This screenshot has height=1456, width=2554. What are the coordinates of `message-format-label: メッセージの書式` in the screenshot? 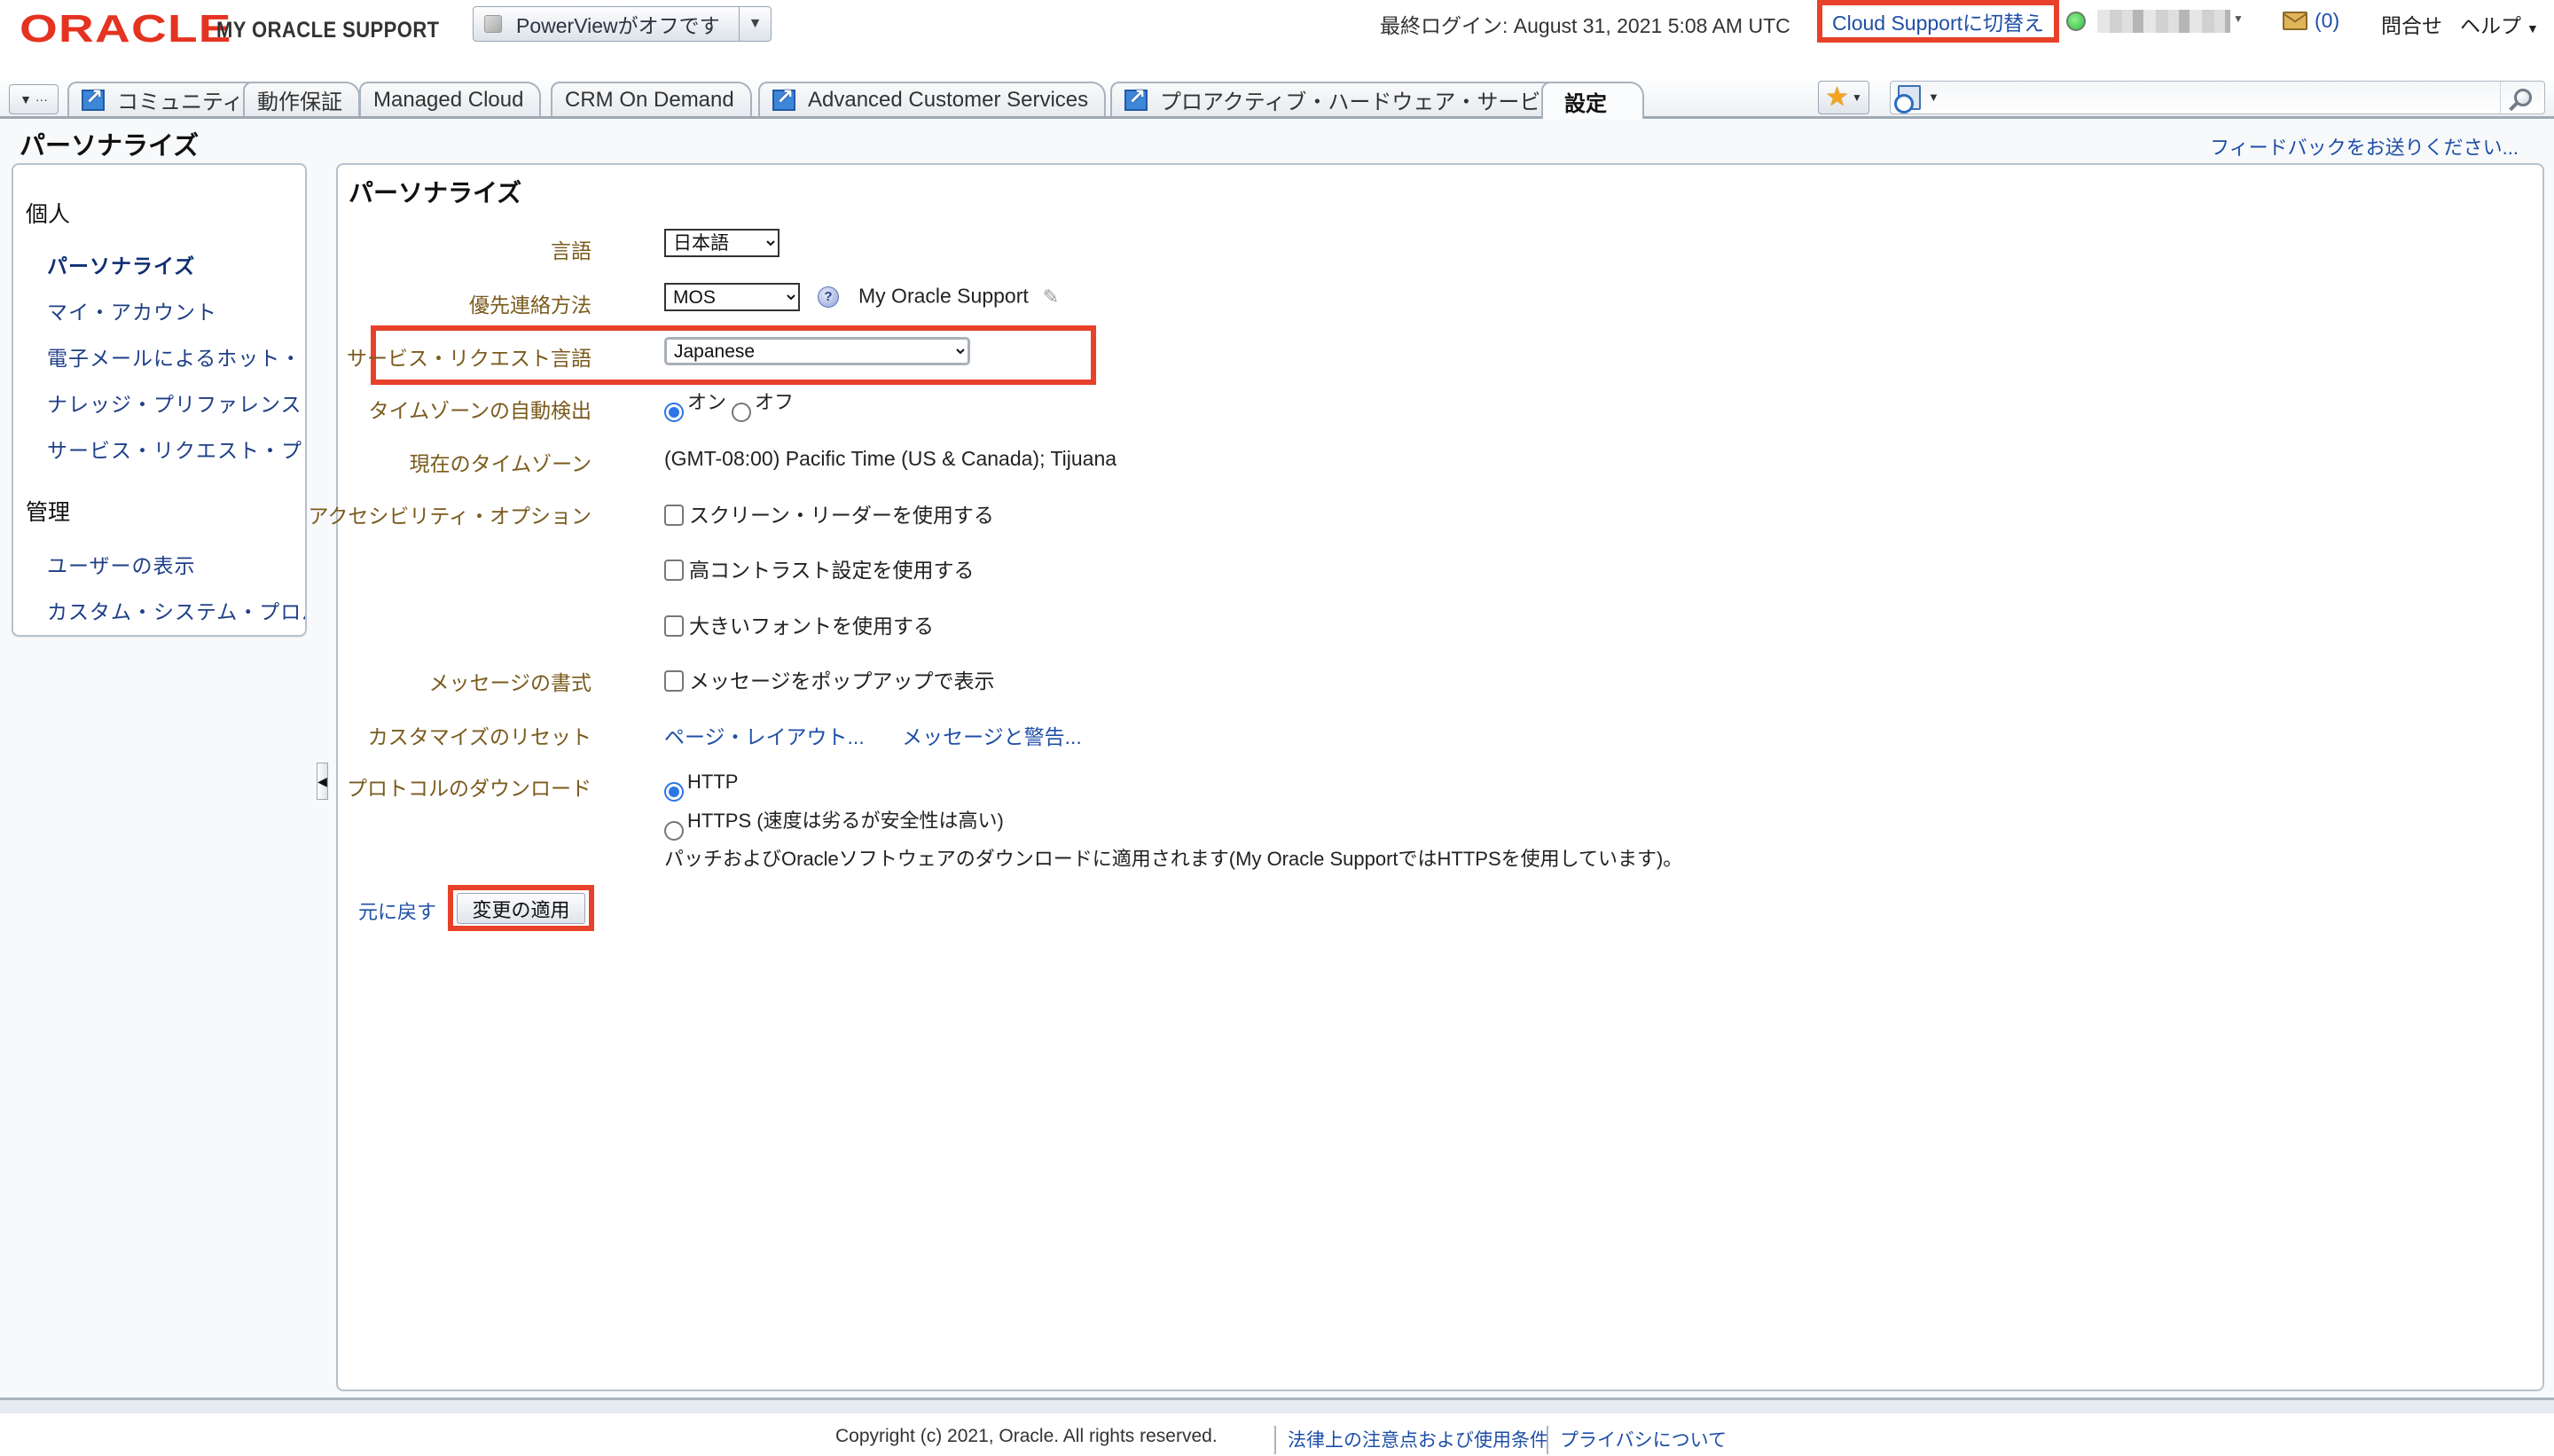 It's located at (509, 682).